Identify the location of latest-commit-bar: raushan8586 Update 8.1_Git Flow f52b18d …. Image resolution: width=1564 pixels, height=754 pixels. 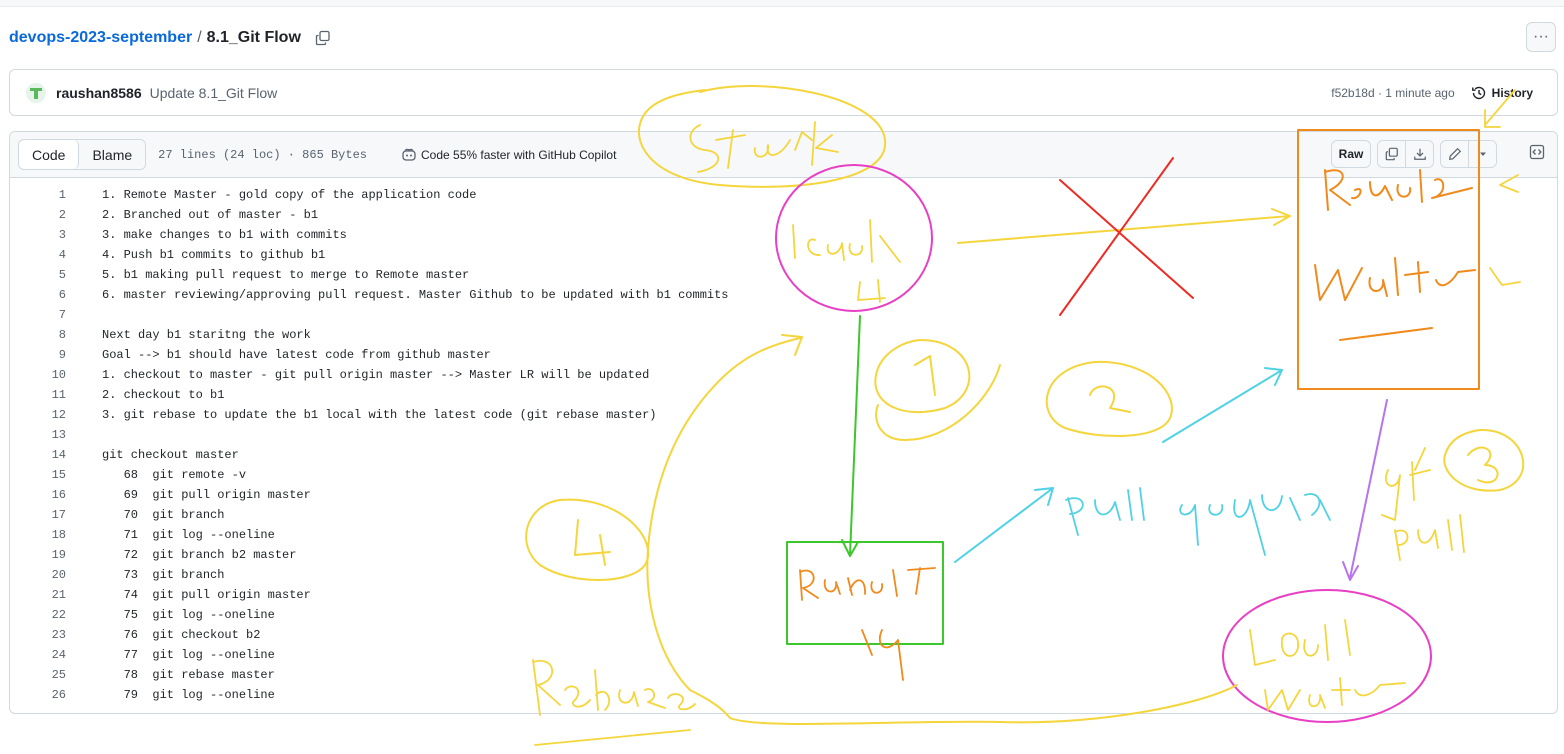
(783, 92).